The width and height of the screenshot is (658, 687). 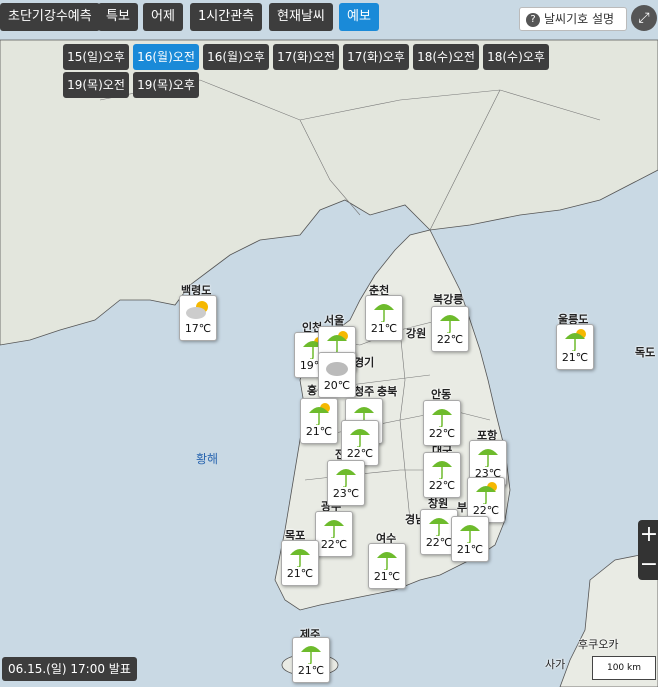 What do you see at coordinates (387, 391) in the screenshot?
I see `place-label: 충북` at bounding box center [387, 391].